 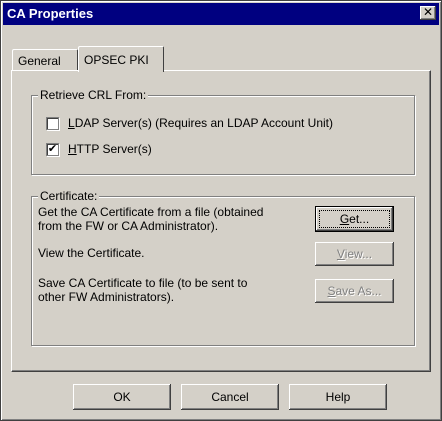 I want to click on cancel-button: Cancel, so click(x=230, y=397).